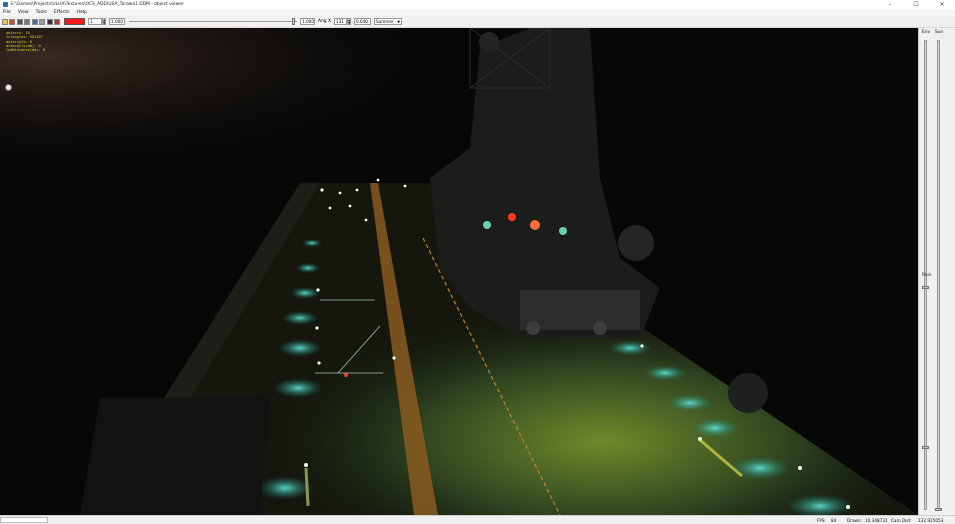 Image resolution: width=955 pixels, height=524 pixels. I want to click on radome, so click(636, 243).